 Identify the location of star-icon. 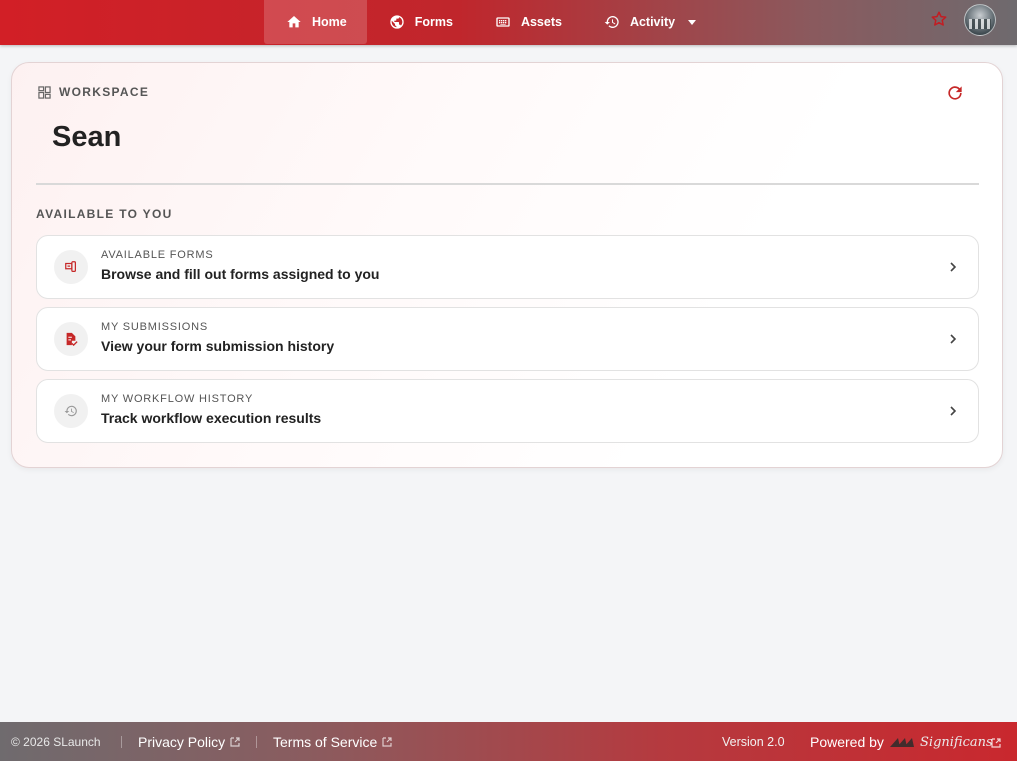
(939, 19).